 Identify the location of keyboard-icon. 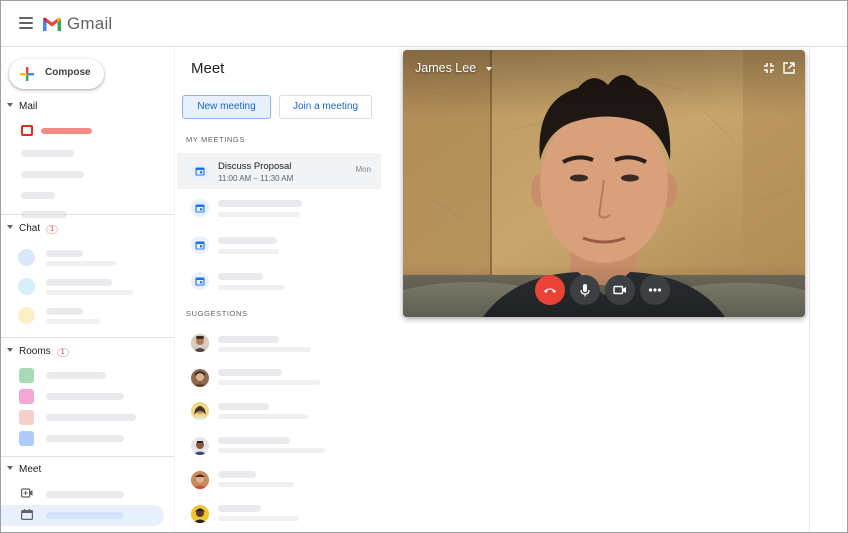
(27, 514).